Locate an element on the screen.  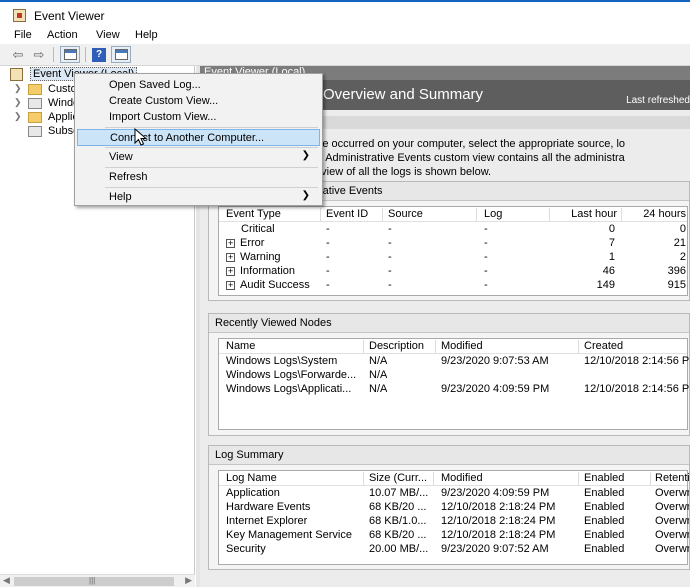
col-header: Source is located at coordinates (430, 214).